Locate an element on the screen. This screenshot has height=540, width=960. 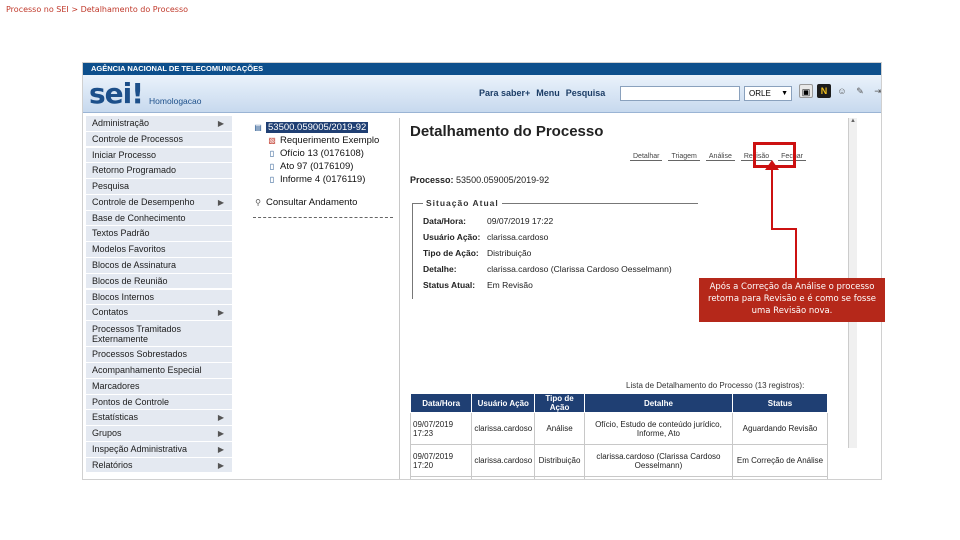
menu-item-label: Acompanhamento Especial is located at coordinates (147, 370).